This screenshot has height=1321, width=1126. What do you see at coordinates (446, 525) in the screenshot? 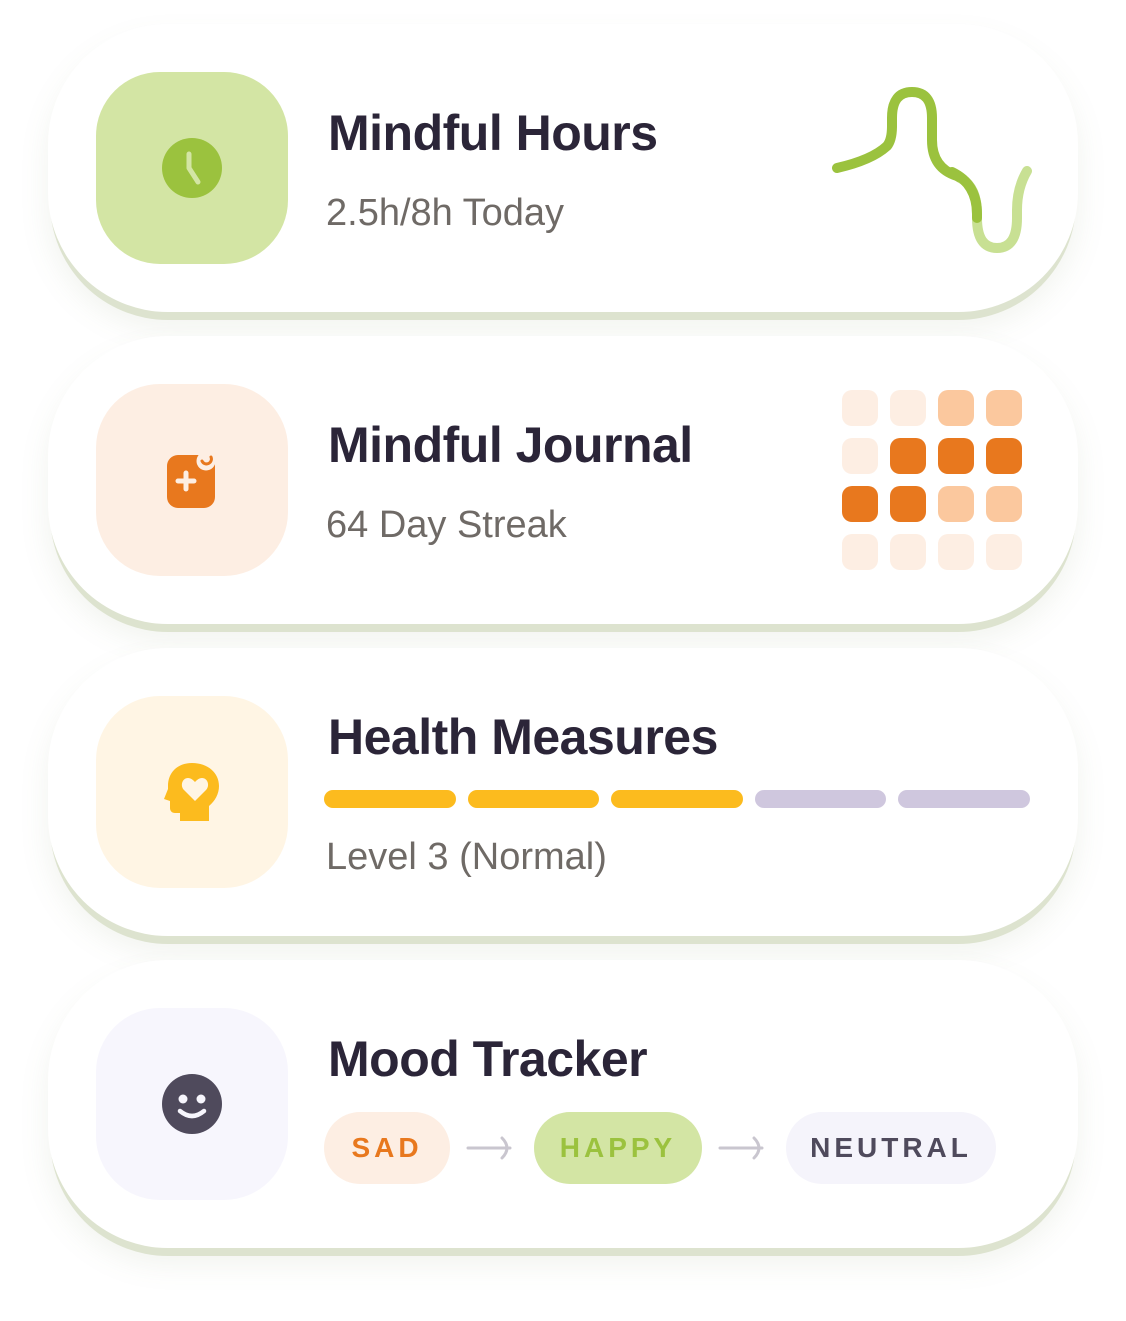
I see `card-subtitle: 64 Day Streak` at bounding box center [446, 525].